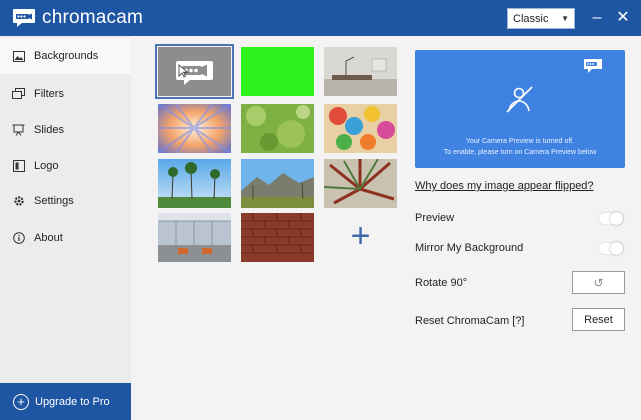  Describe the element at coordinates (93, 17) in the screenshot. I see `app-name: chromacam` at that location.